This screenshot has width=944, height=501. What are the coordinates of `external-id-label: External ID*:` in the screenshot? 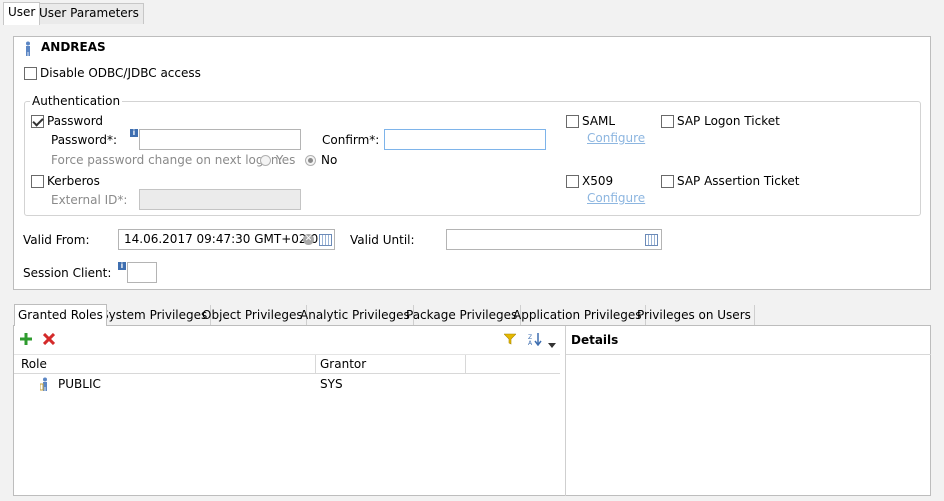 It's located at (89, 200).